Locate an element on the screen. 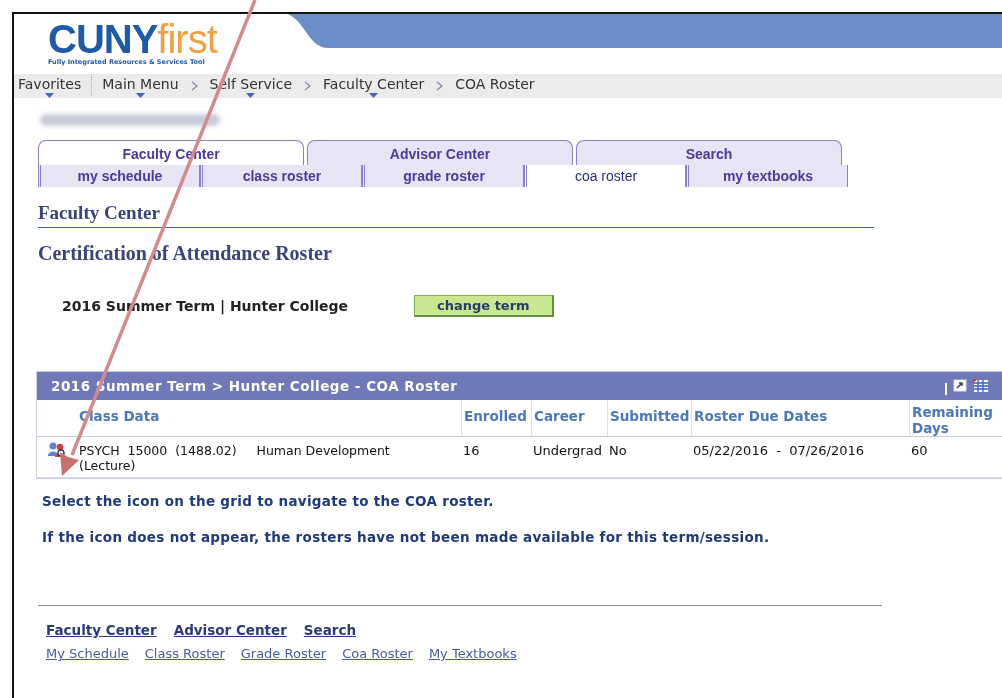  footer-link: Coa Roster is located at coordinates (377, 653).